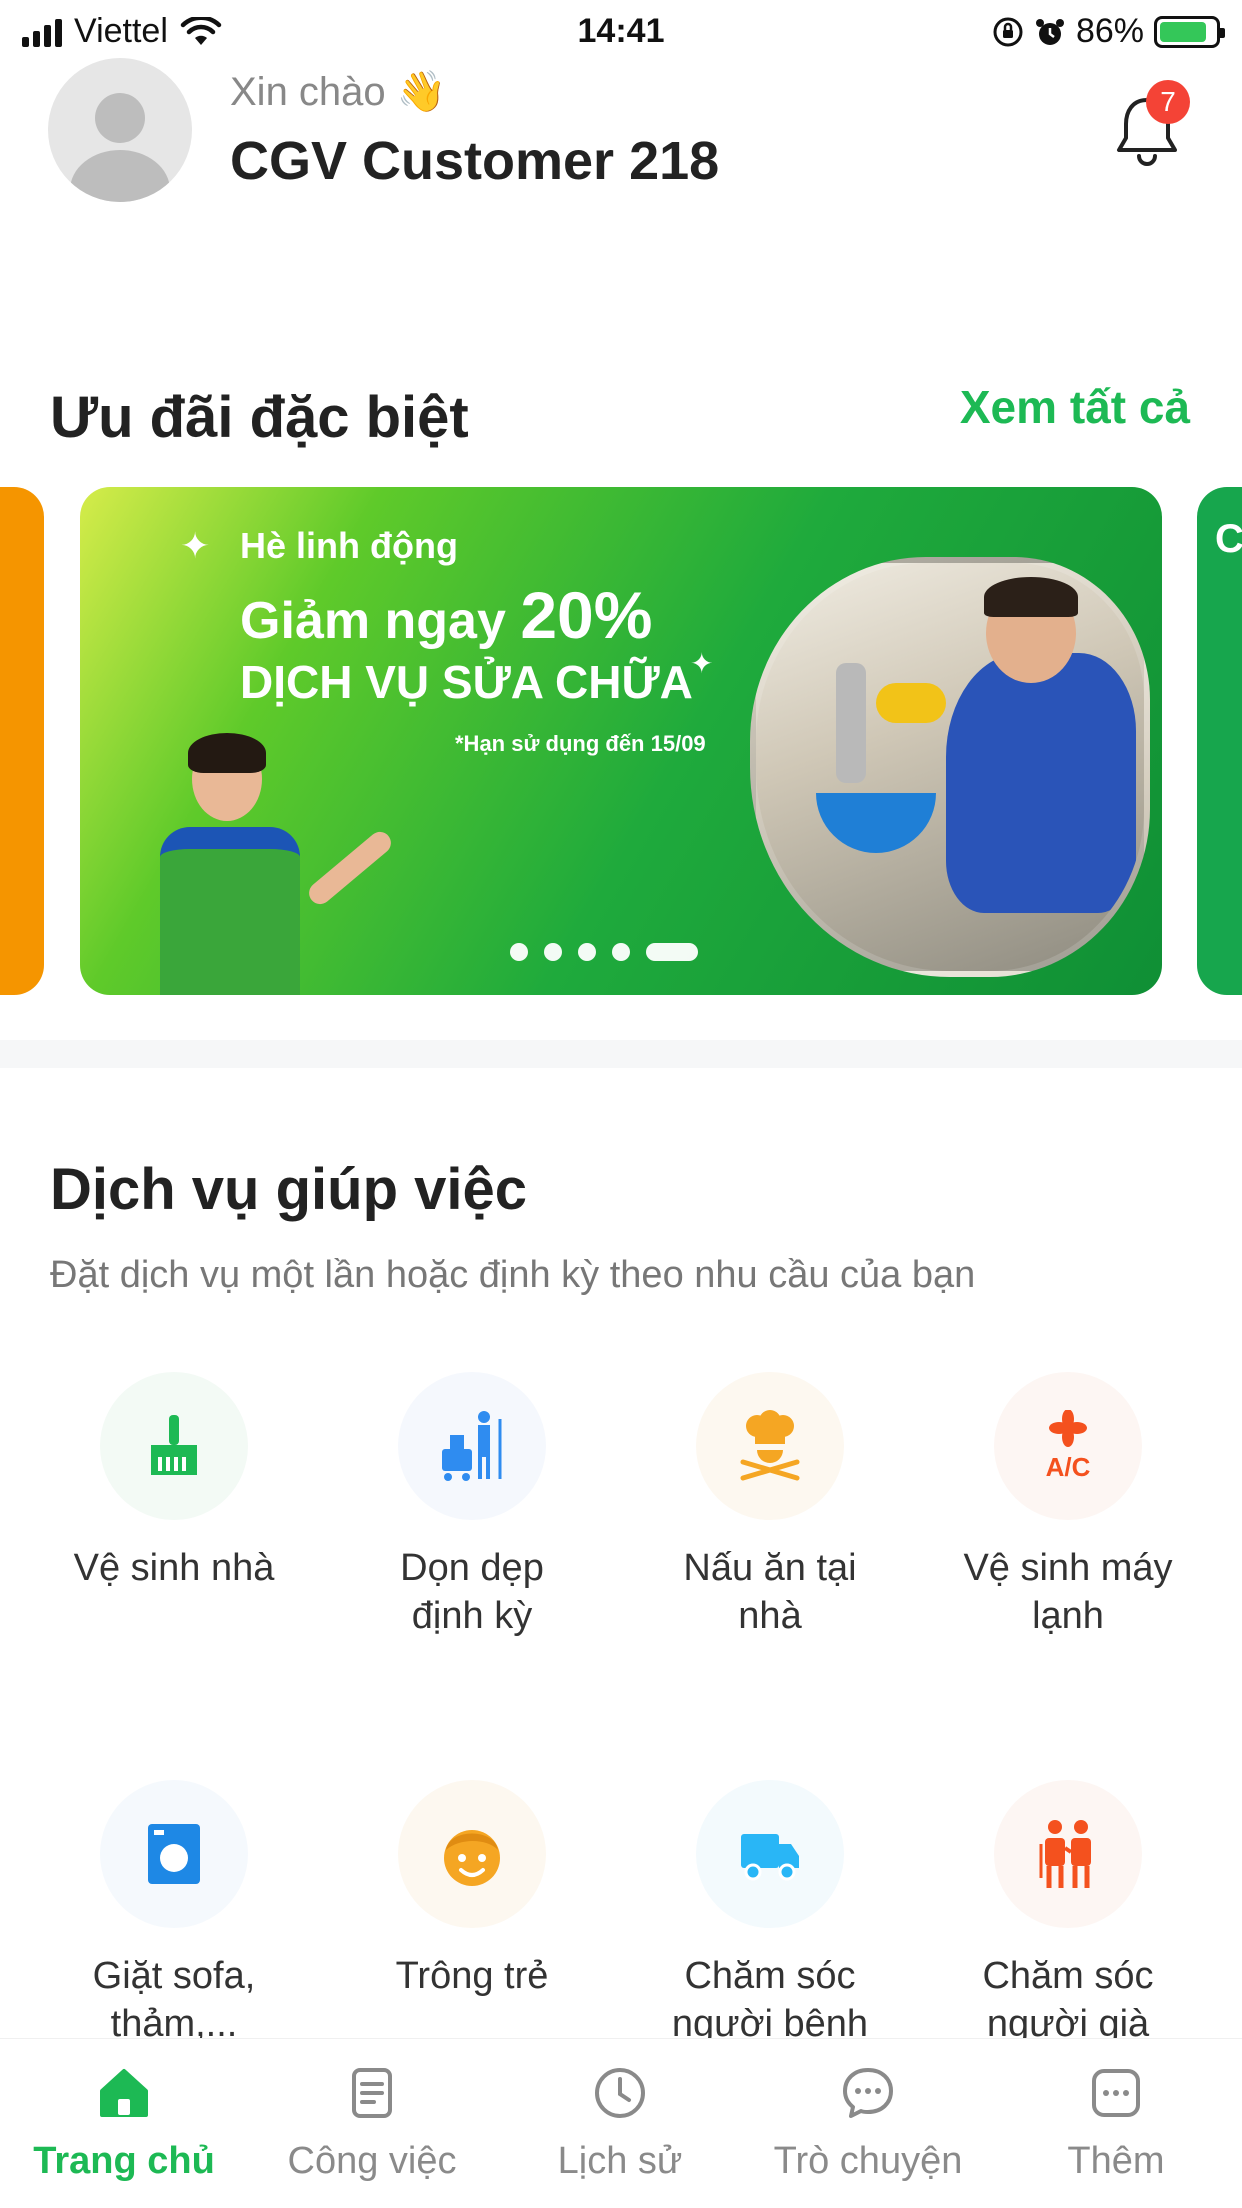  I want to click on service-label: Vệ sinh nhà, so click(174, 1568).